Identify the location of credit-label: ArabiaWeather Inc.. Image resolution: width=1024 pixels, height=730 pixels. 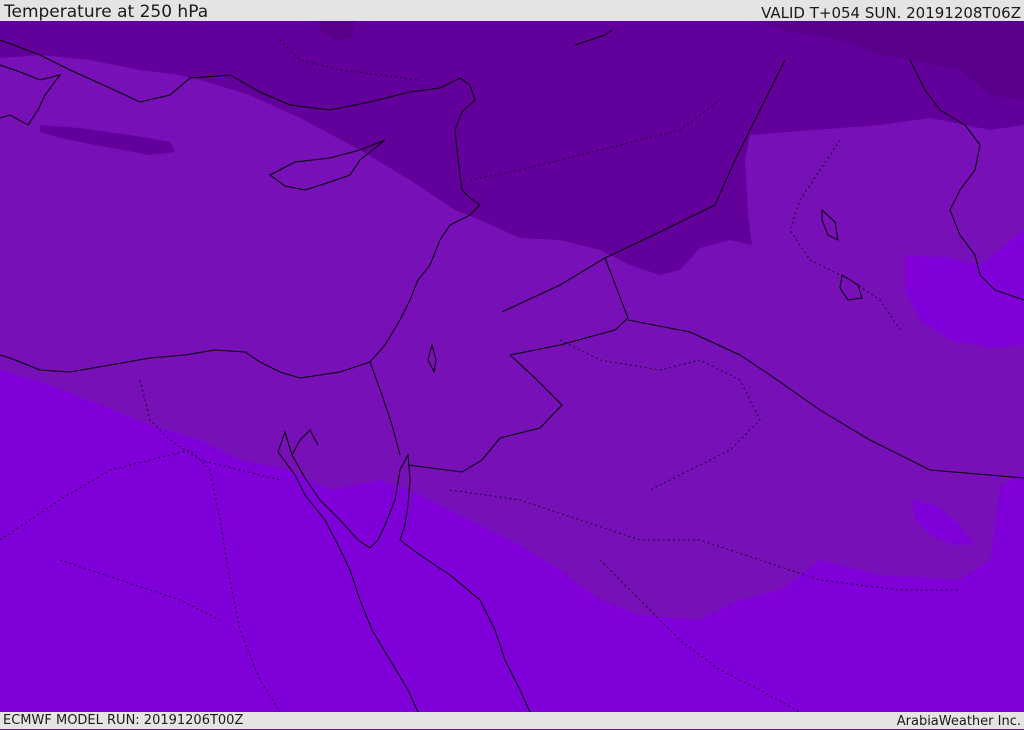
(958, 721).